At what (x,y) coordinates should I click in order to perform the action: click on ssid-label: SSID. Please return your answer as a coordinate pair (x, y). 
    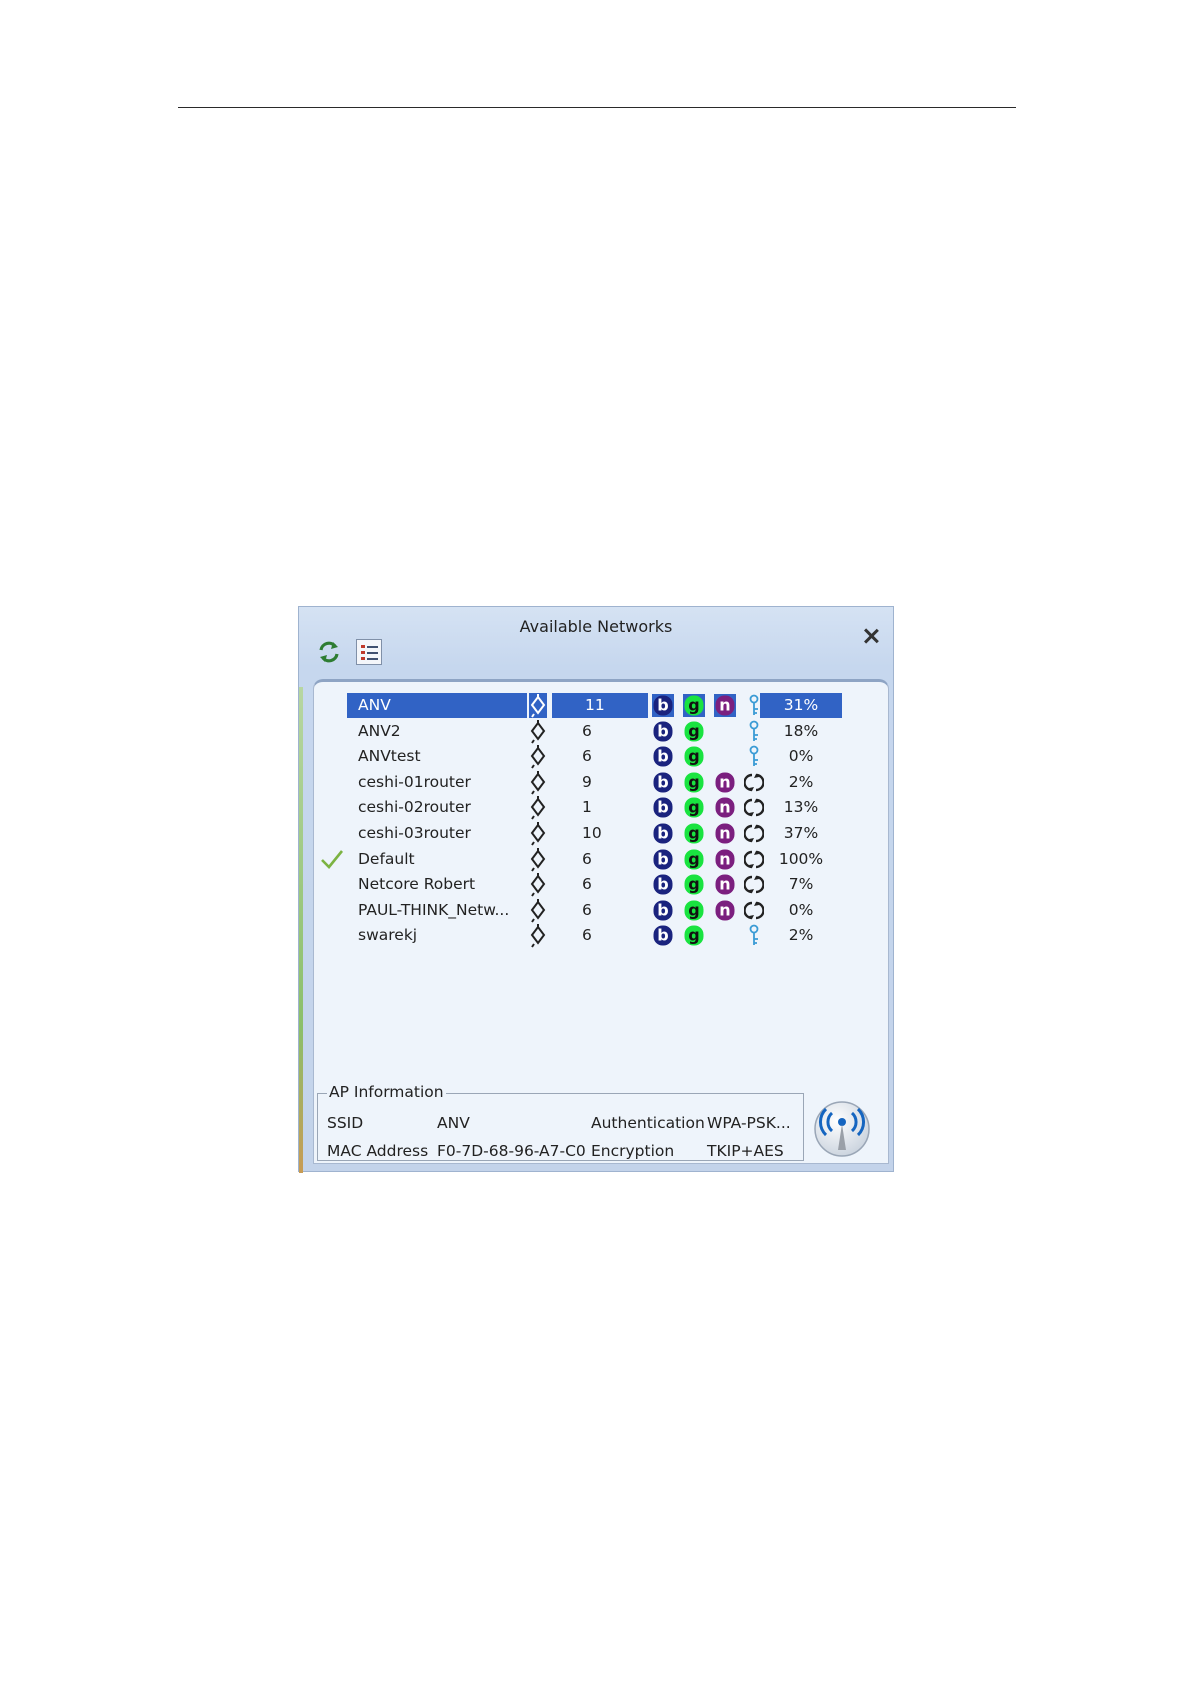
    Looking at the image, I should click on (345, 1123).